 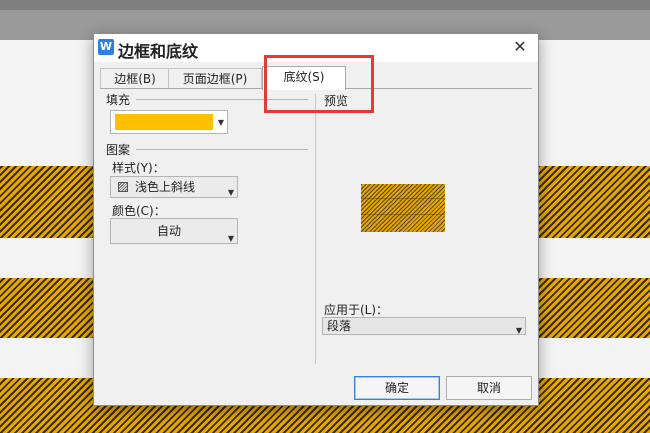 What do you see at coordinates (106, 47) in the screenshot?
I see `wps-app-icon: W` at bounding box center [106, 47].